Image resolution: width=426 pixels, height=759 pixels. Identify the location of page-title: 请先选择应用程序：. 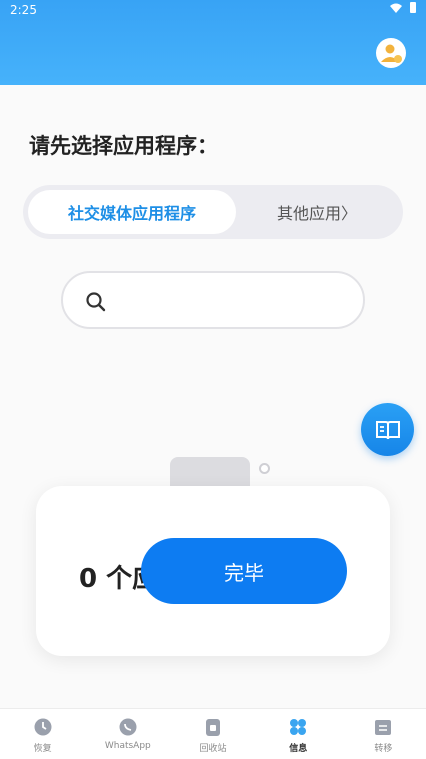
(123, 146).